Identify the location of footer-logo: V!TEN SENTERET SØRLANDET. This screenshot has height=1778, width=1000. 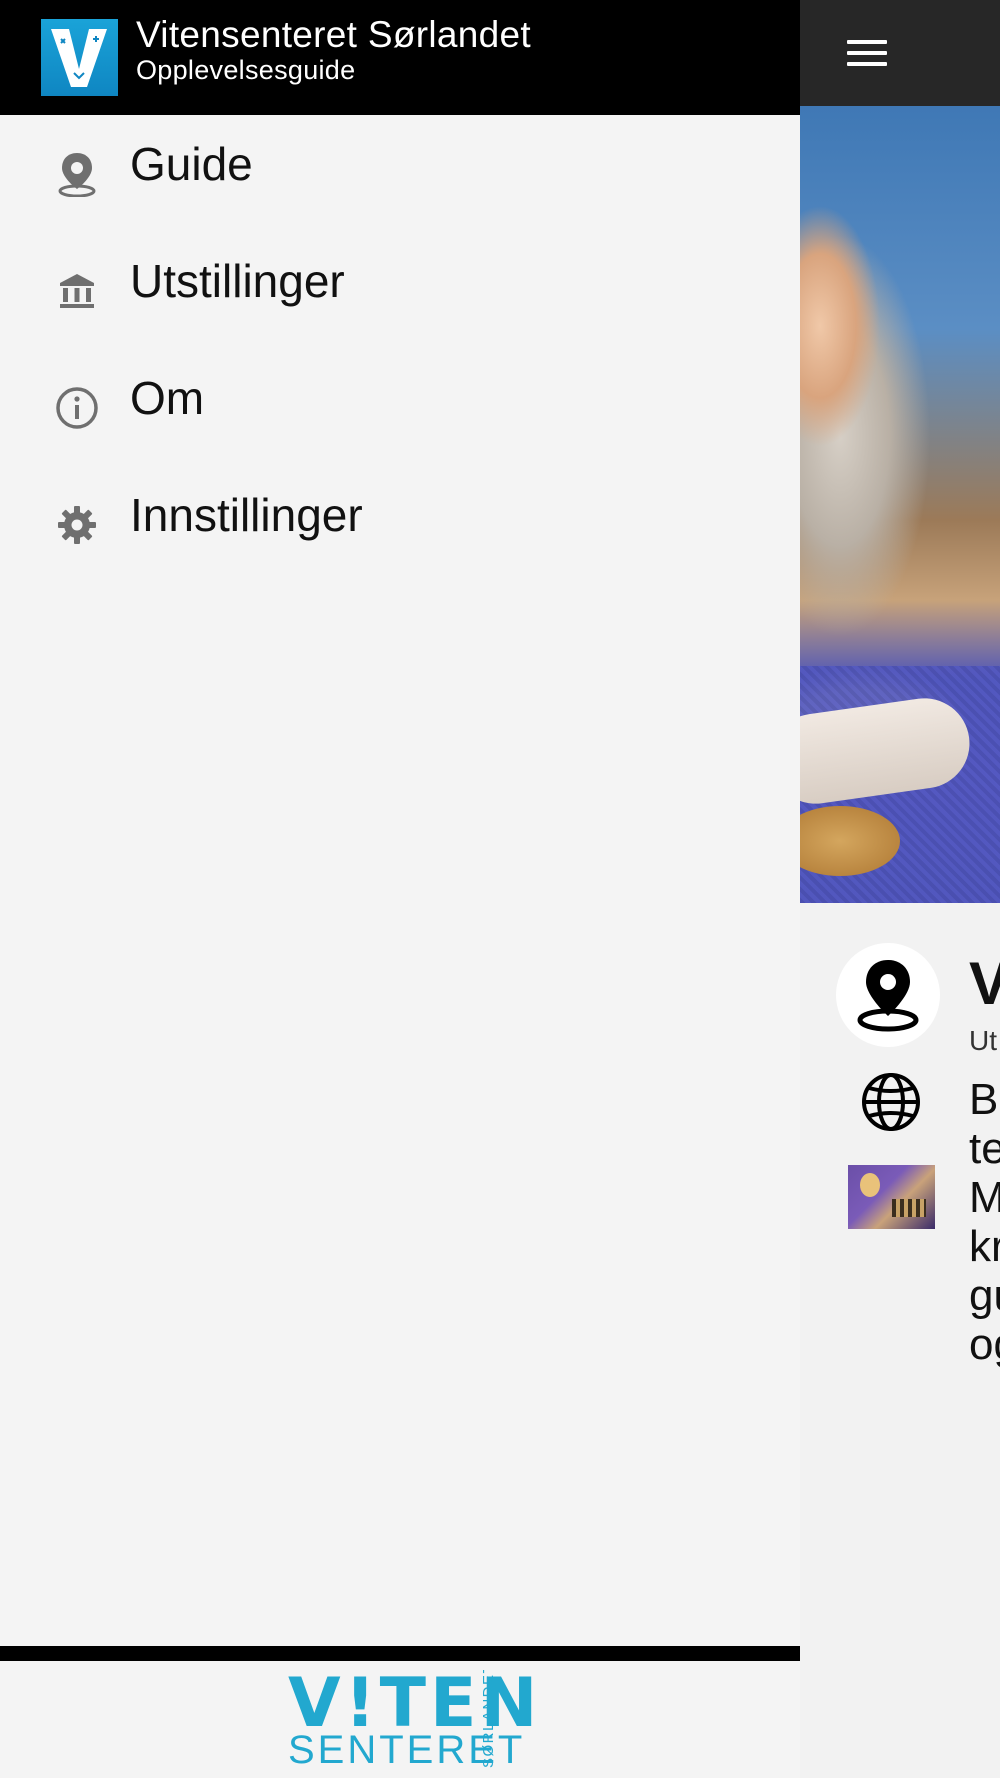
(408, 1718).